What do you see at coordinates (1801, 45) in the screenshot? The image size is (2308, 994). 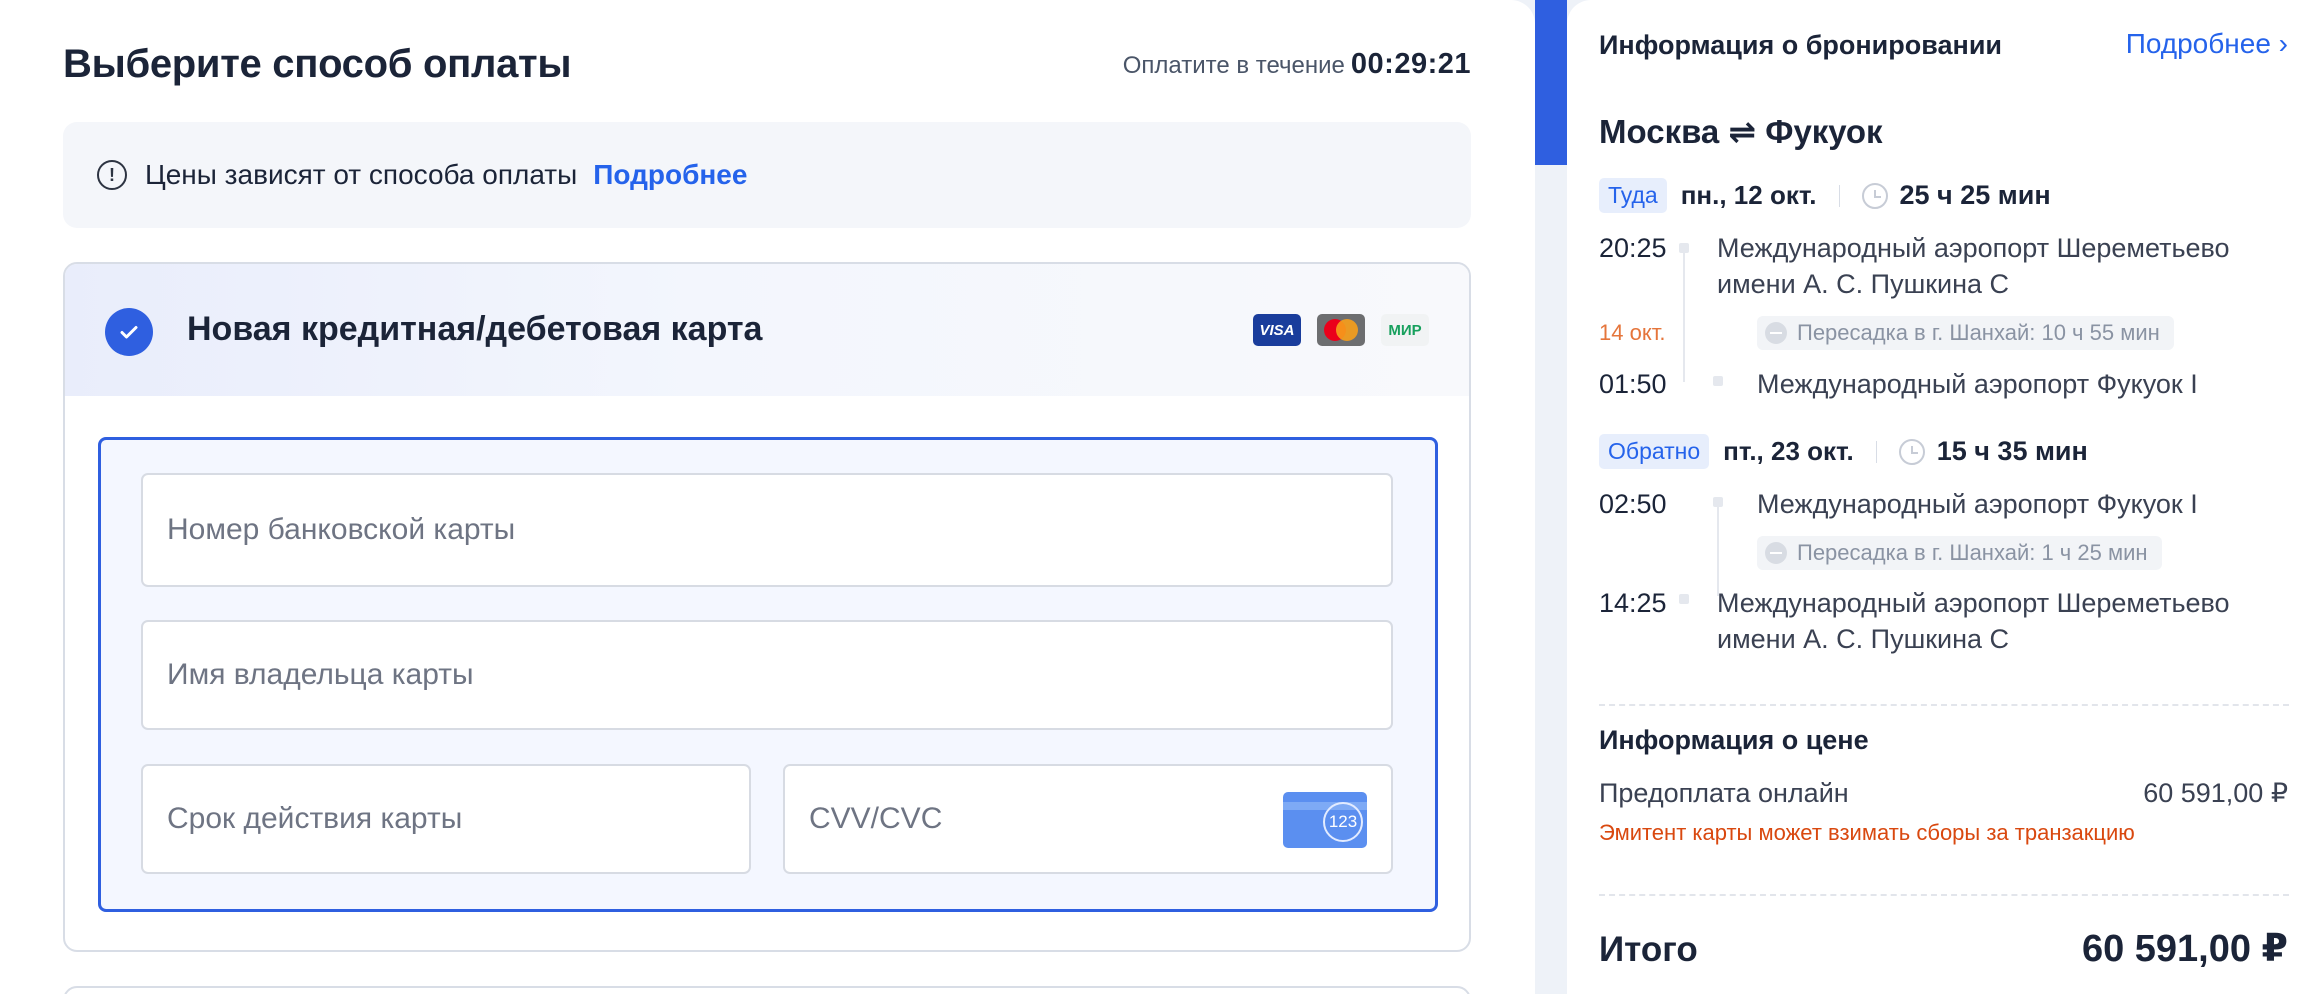 I see `booking-title: Информация о бронировании` at bounding box center [1801, 45].